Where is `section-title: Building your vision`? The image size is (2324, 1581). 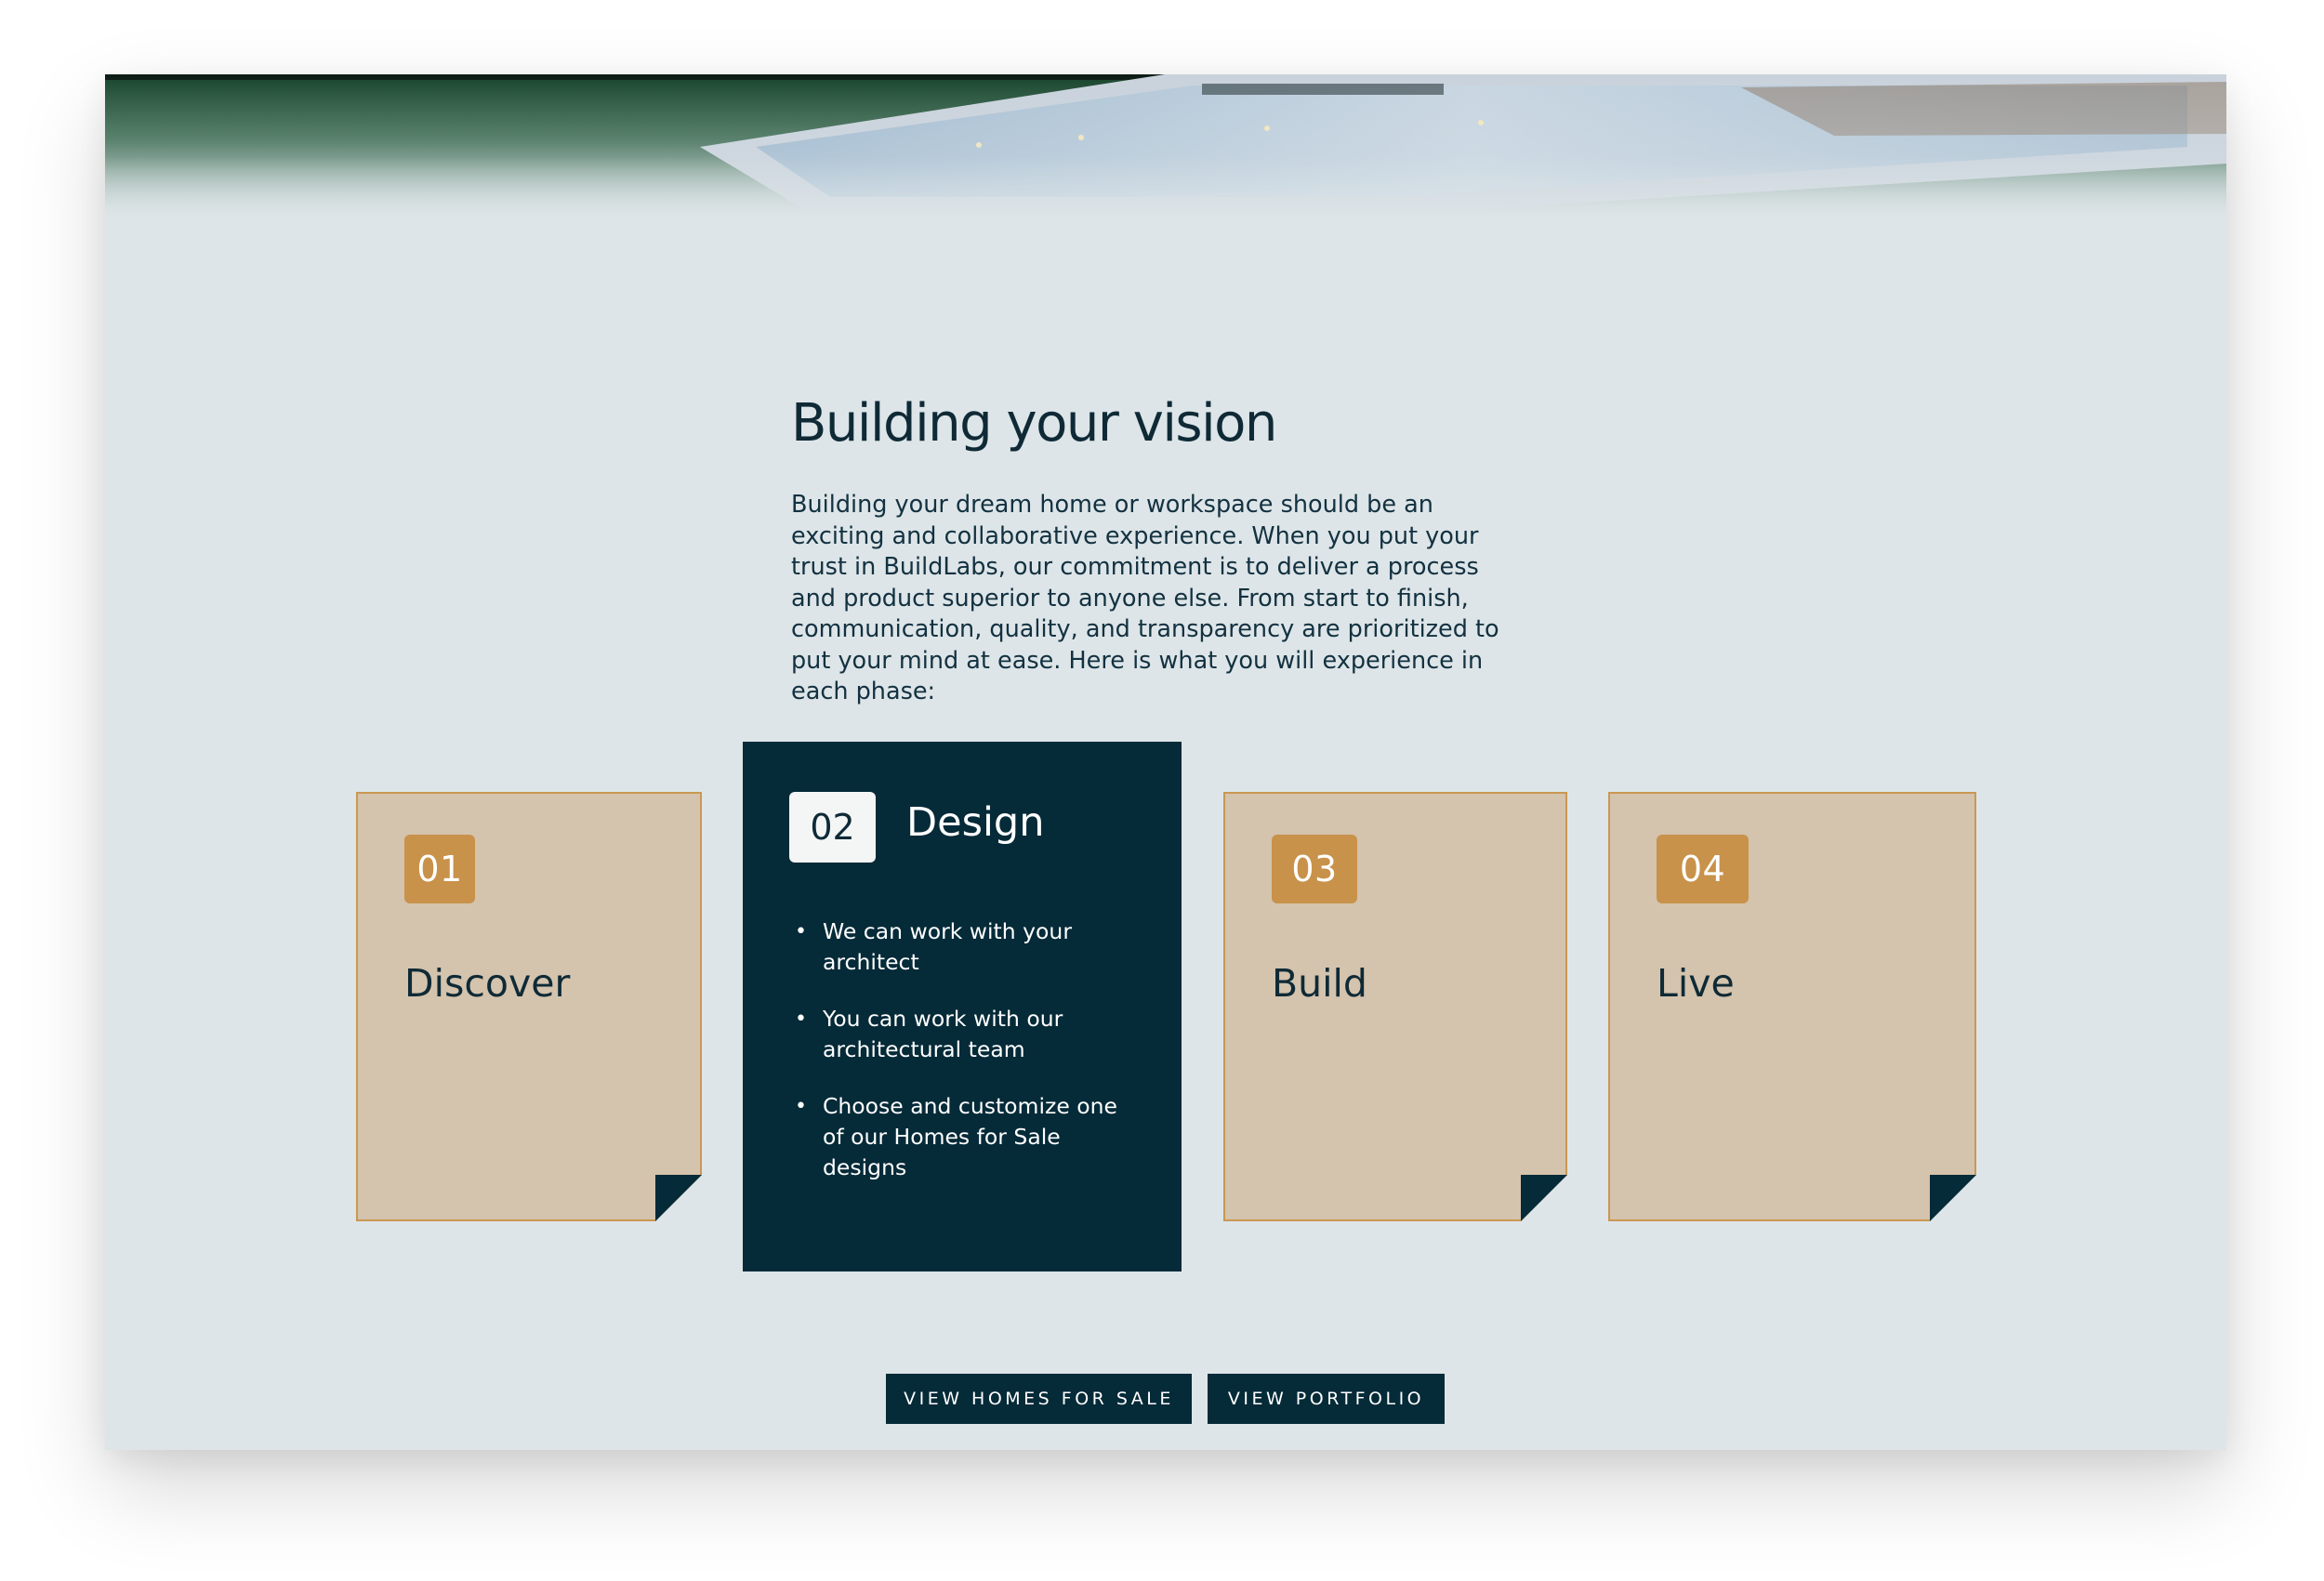
section-title: Building your vision is located at coordinates (1034, 423).